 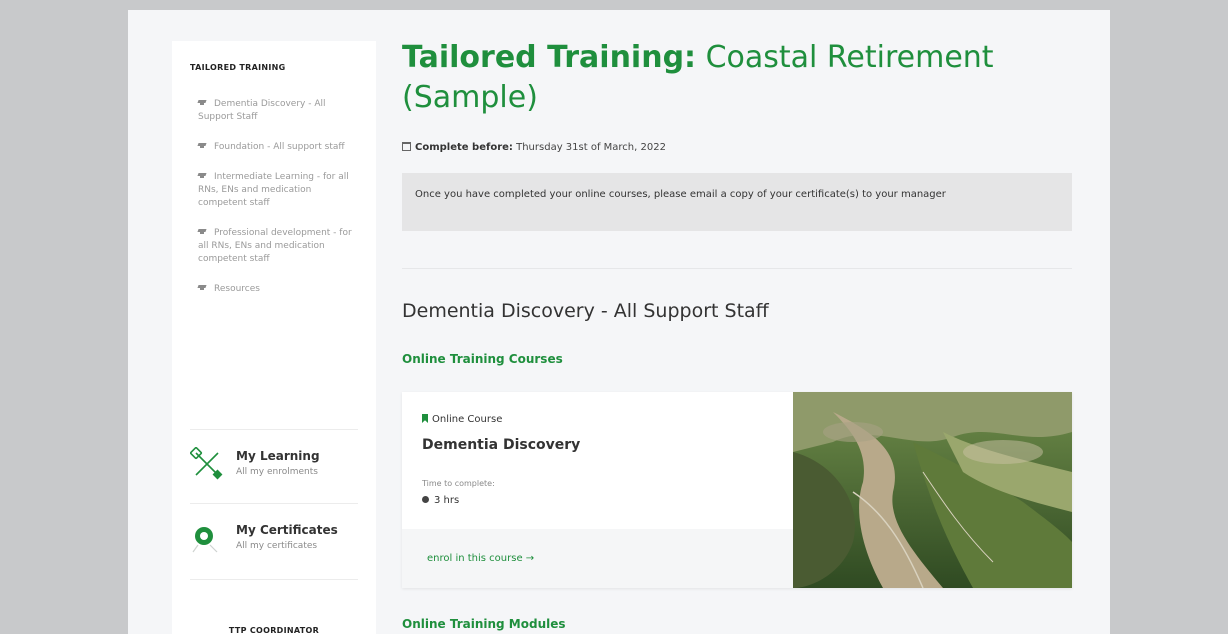 What do you see at coordinates (482, 359) in the screenshot?
I see `courses-heading: Online Training Courses` at bounding box center [482, 359].